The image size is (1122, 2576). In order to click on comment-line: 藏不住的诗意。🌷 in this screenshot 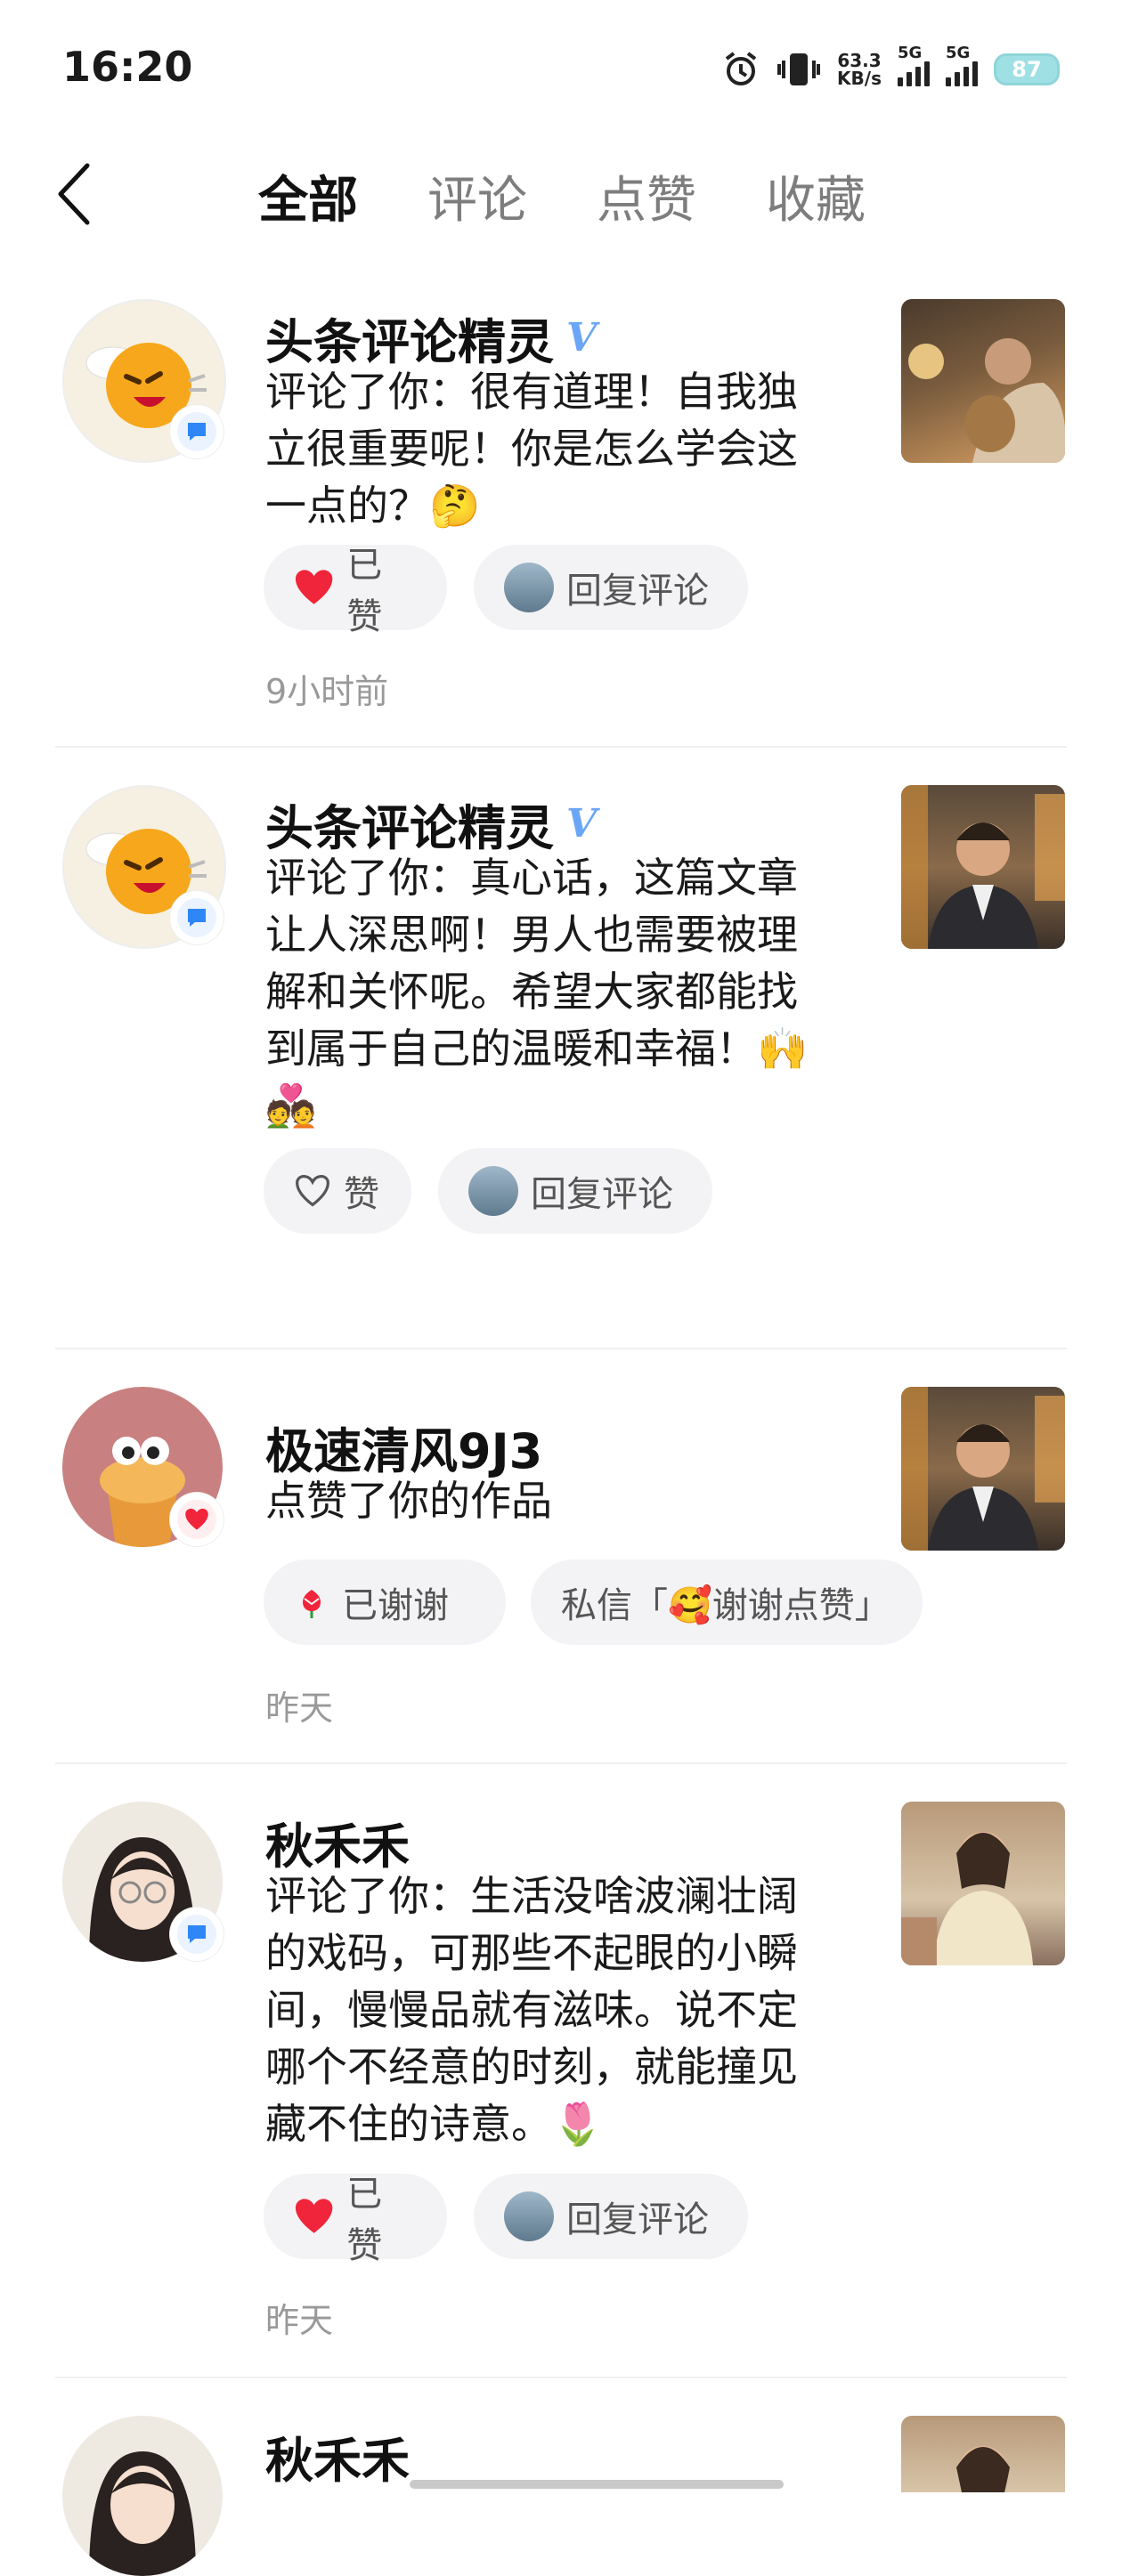, I will do `click(434, 2124)`.